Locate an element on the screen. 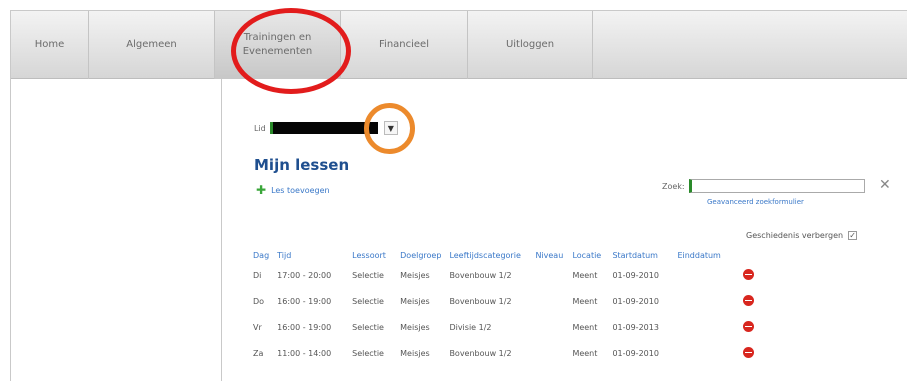  hide-history-checkbox: ✓ is located at coordinates (853, 235).